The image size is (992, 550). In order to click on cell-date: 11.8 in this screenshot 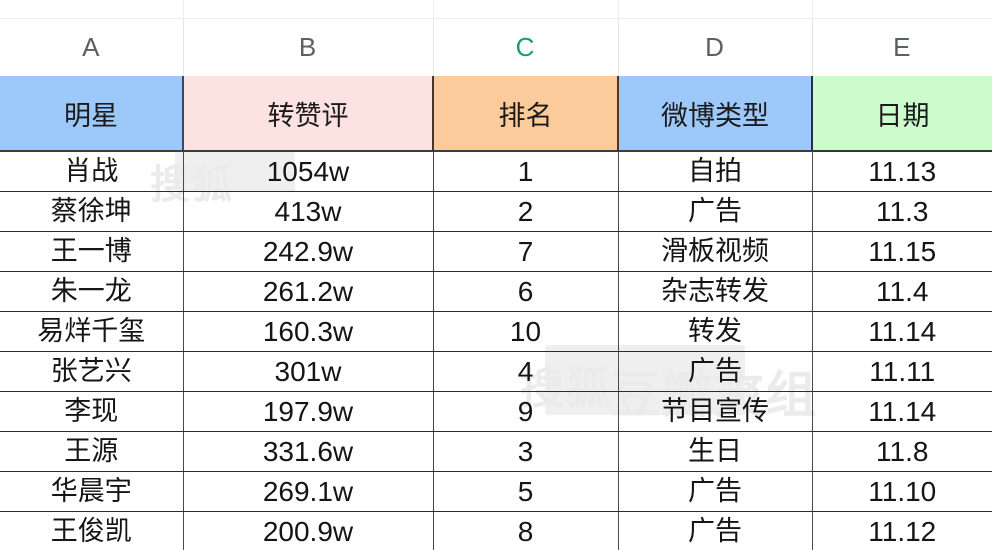, I will do `click(902, 451)`.